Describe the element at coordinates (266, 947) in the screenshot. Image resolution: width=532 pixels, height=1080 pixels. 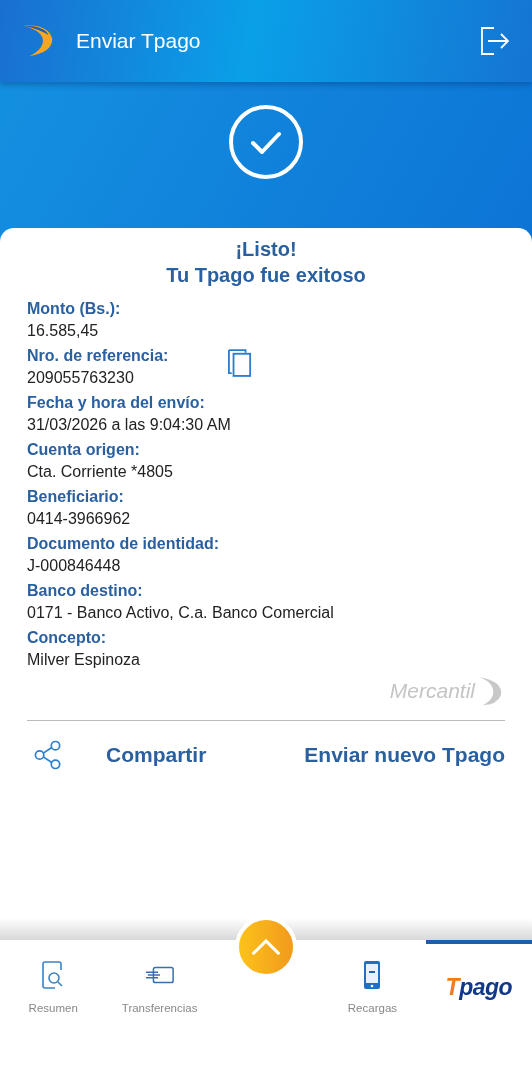
I see `chevron-up-icon` at that location.